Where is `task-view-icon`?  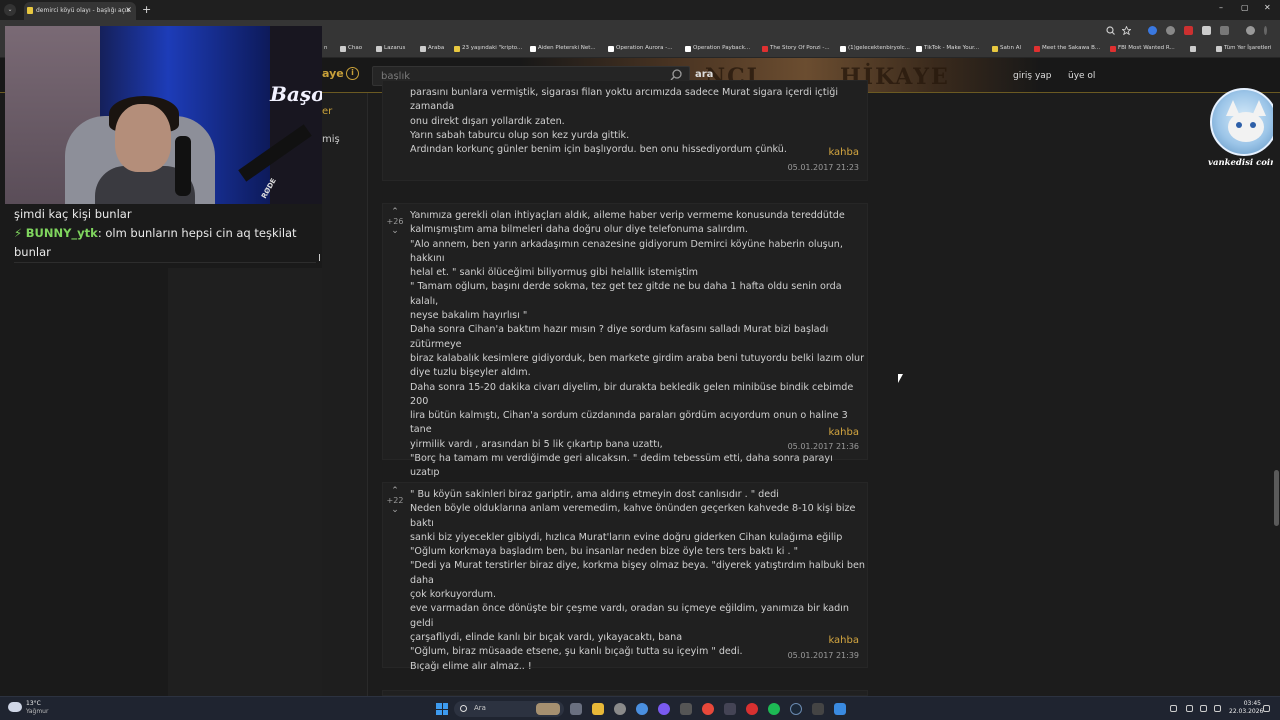
task-view-icon is located at coordinates (576, 709).